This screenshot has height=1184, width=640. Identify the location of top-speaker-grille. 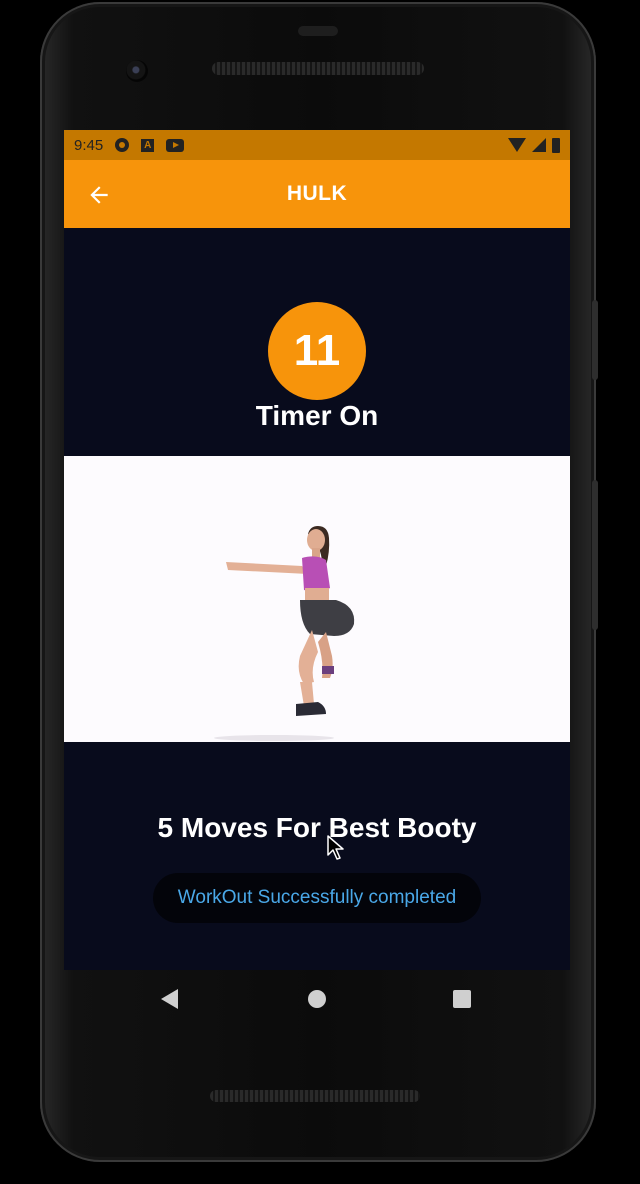
(318, 68).